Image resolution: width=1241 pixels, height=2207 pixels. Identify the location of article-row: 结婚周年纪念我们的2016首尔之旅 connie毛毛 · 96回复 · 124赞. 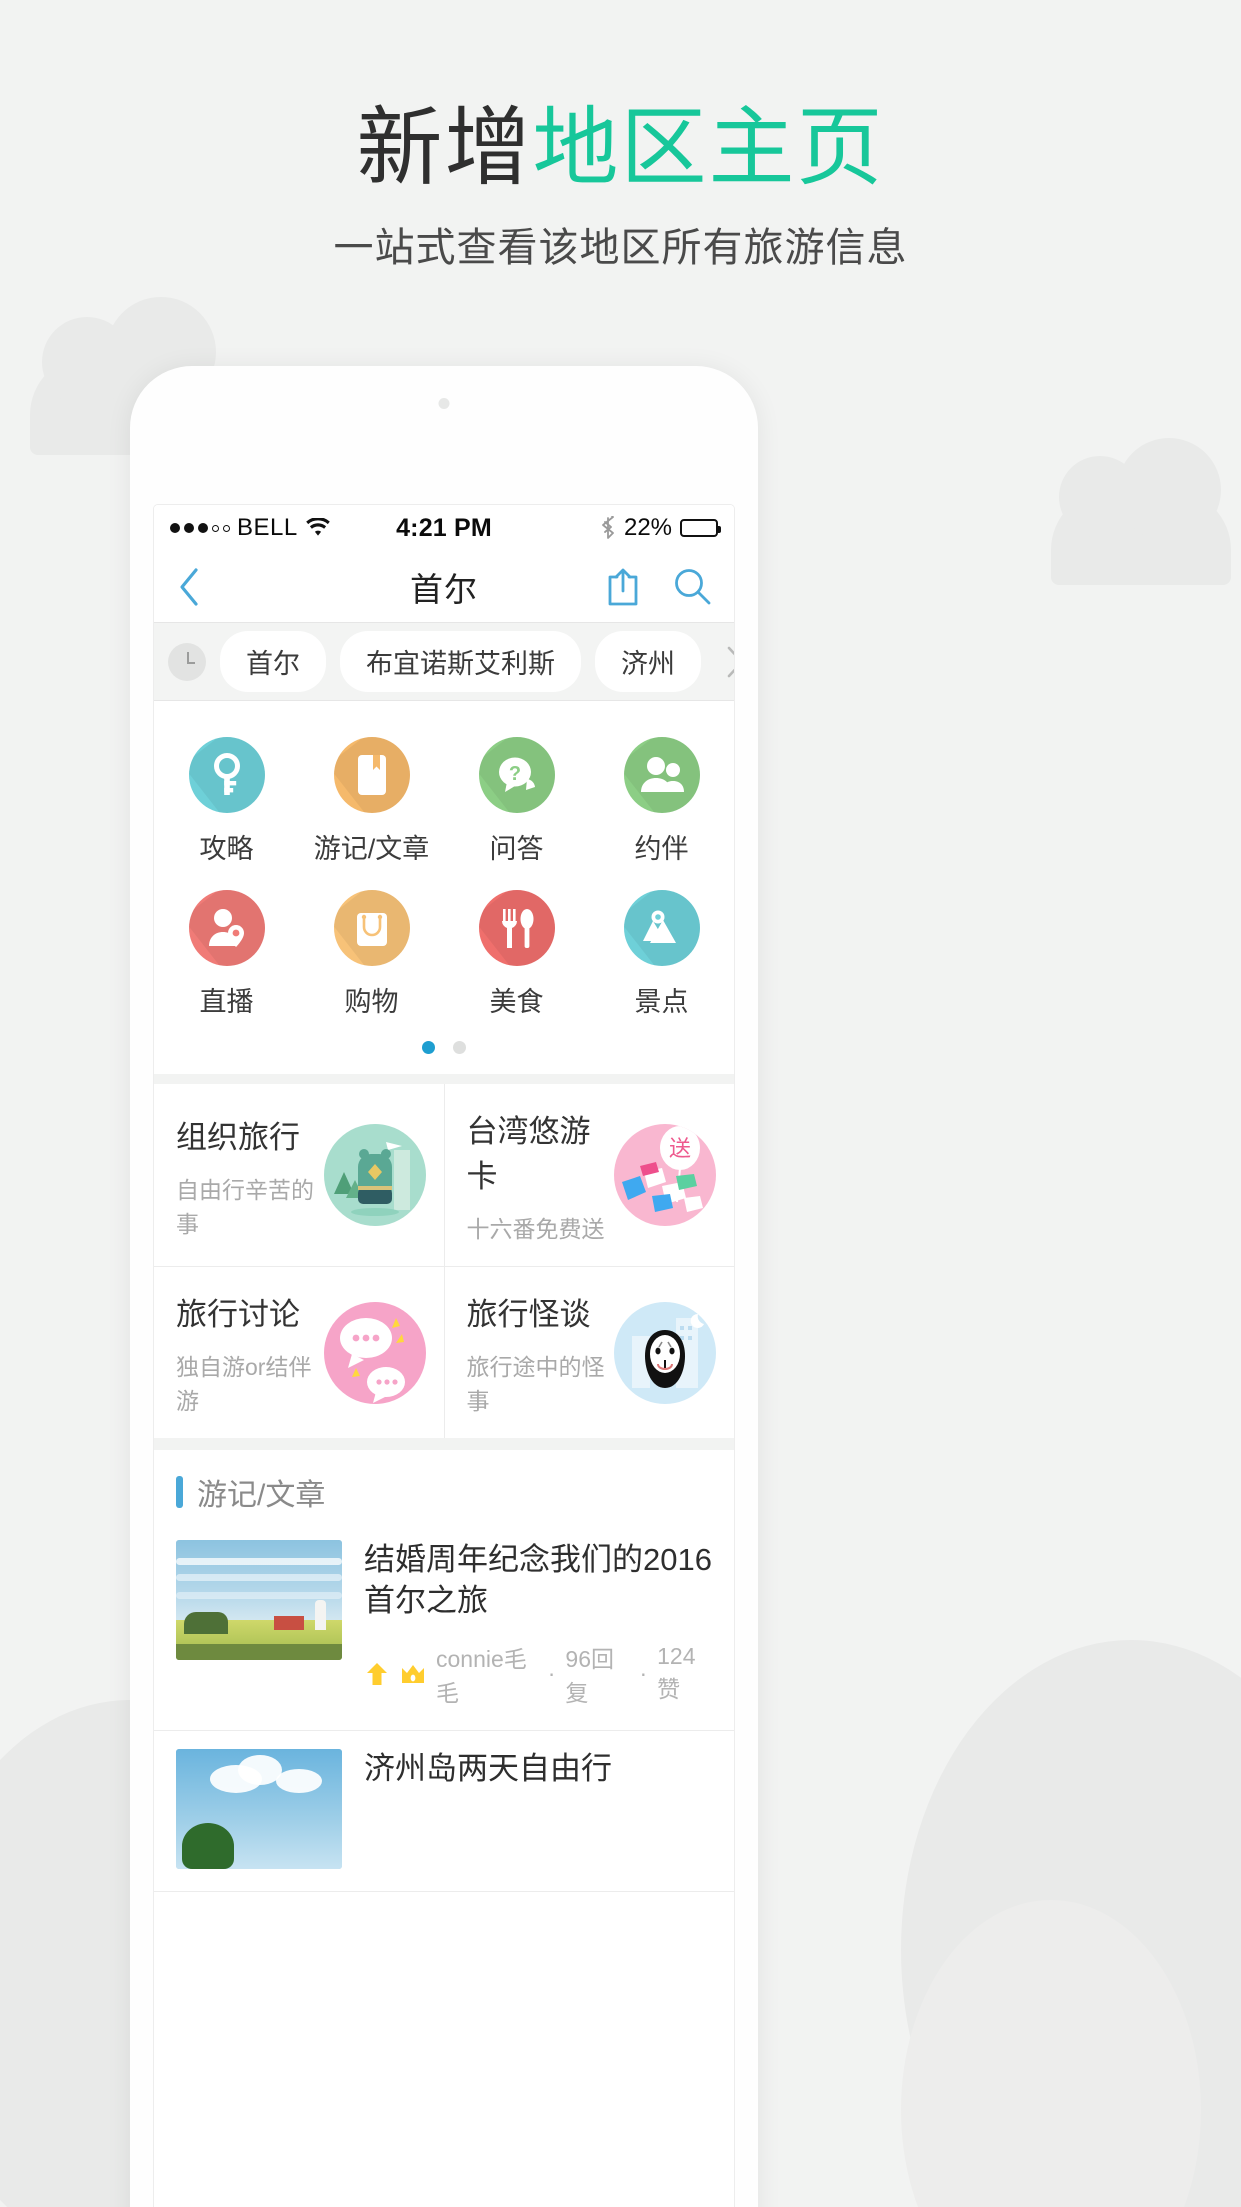
(444, 1626).